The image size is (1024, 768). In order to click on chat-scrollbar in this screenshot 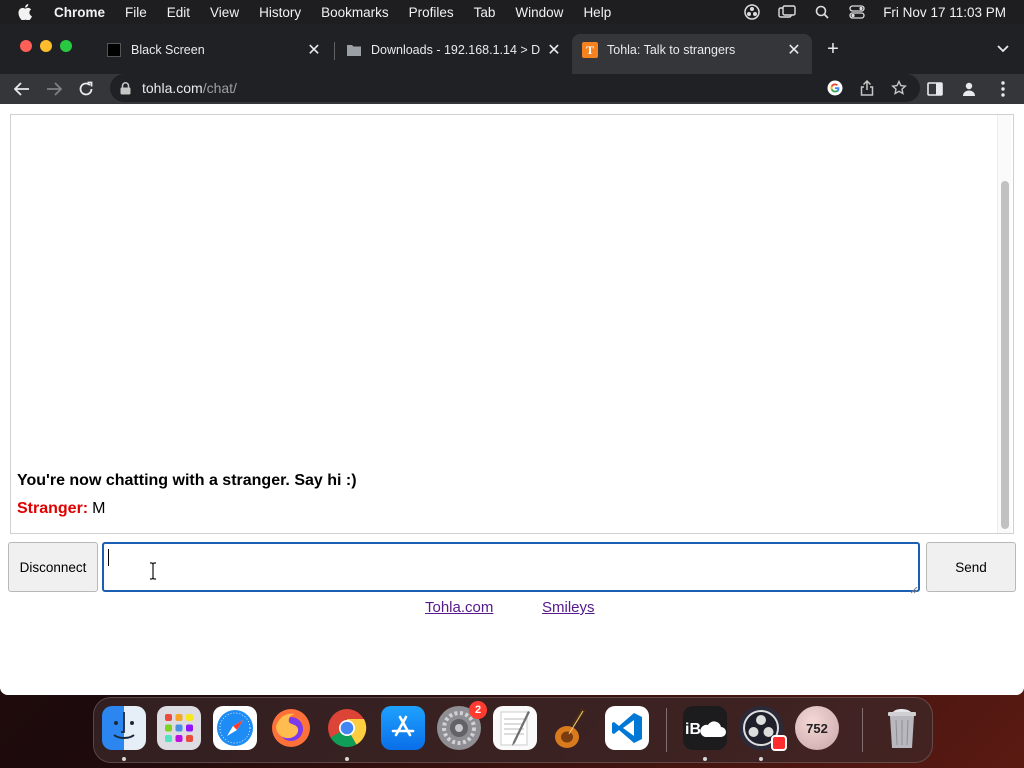, I will do `click(1004, 324)`.